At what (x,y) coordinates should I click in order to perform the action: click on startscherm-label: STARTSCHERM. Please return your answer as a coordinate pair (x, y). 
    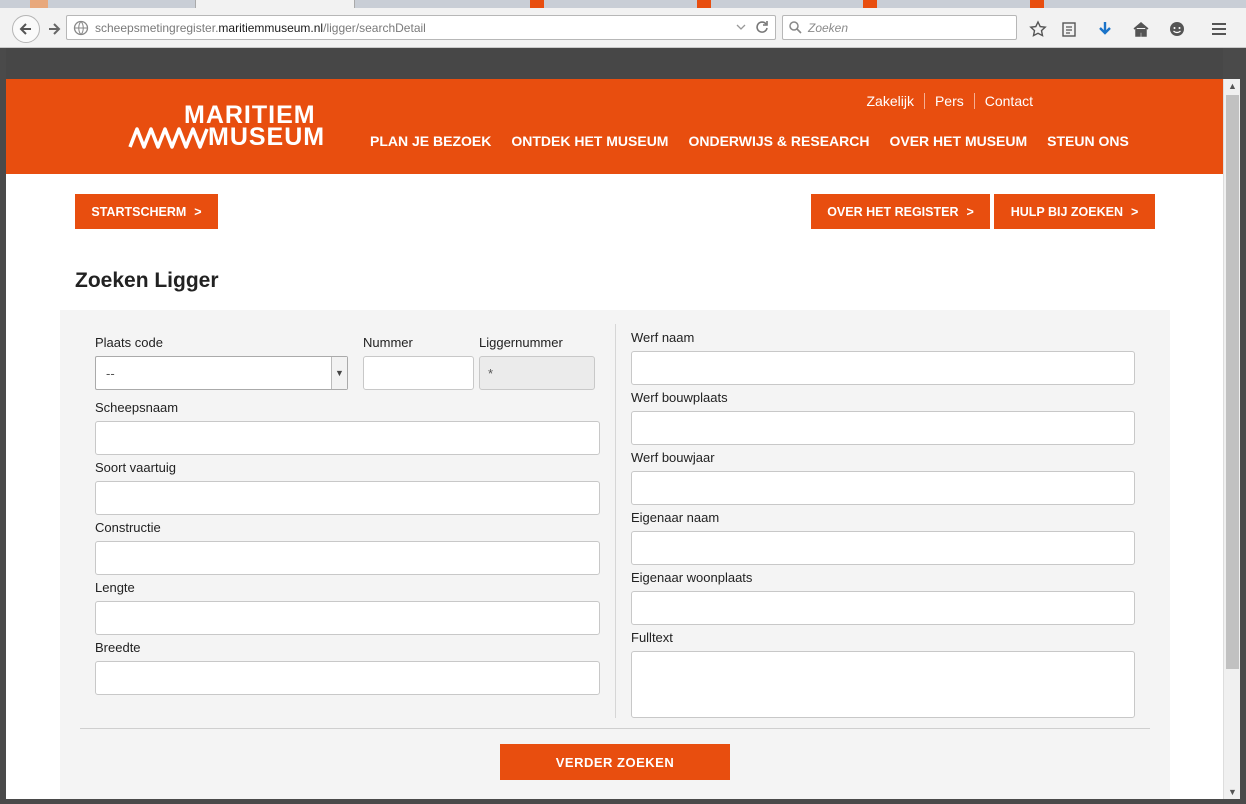
    Looking at the image, I should click on (139, 211).